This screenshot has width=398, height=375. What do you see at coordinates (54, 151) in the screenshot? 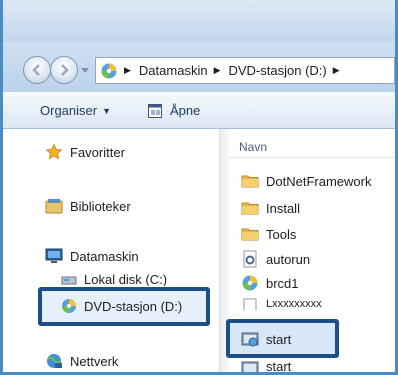
I see `star-icon` at bounding box center [54, 151].